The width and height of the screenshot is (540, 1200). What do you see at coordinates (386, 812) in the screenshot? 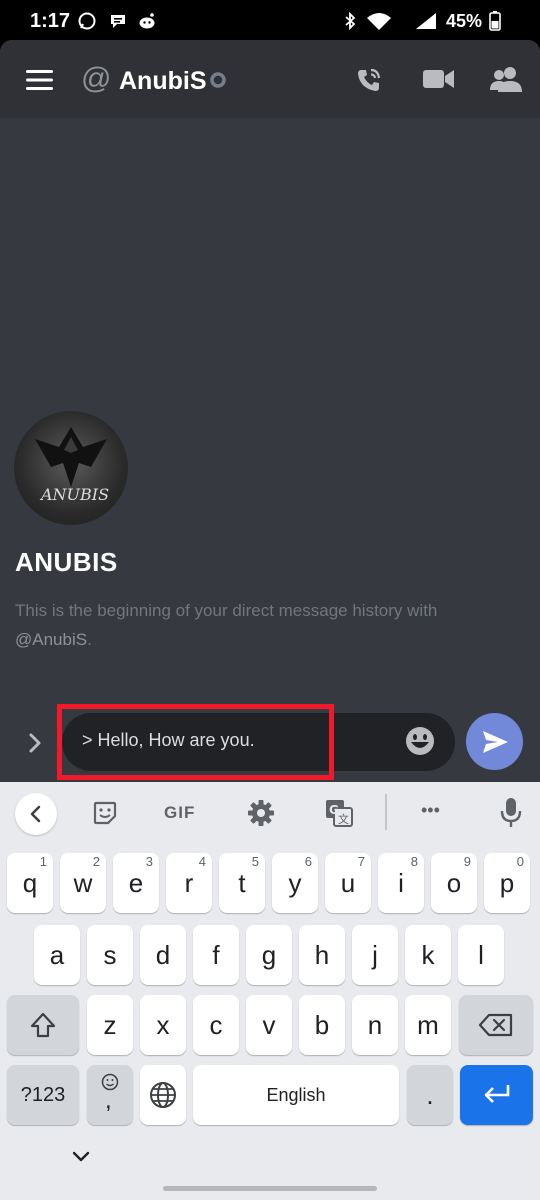
I see `toolbar-divider` at bounding box center [386, 812].